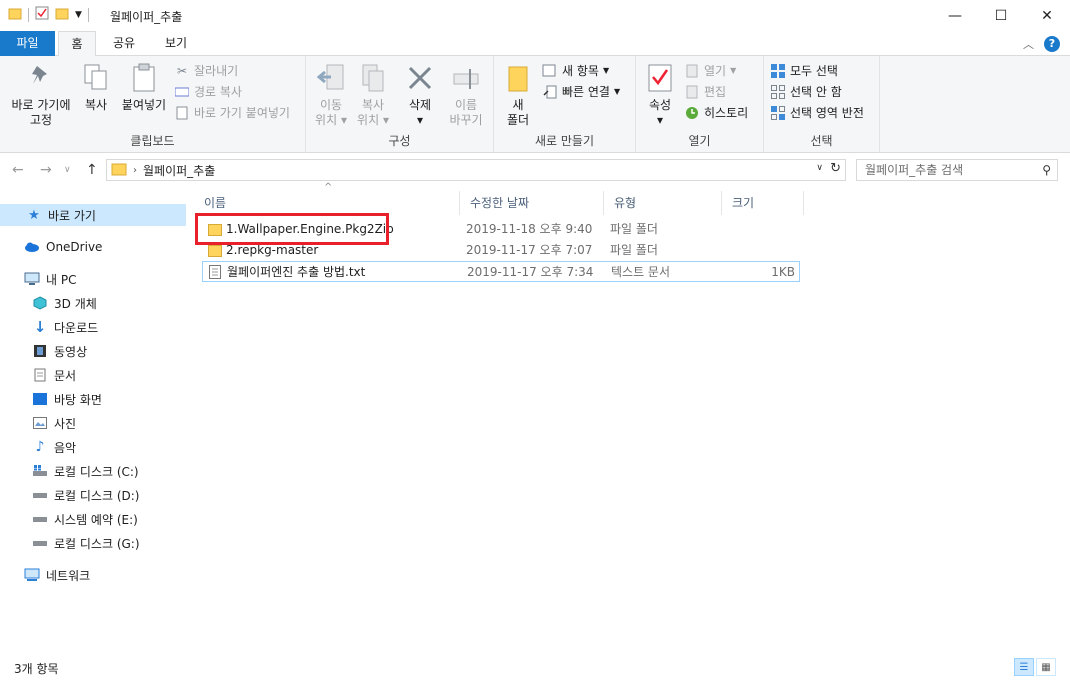 The height and width of the screenshot is (680, 1070). What do you see at coordinates (710, 71) in the screenshot?
I see `open-button: 열기 ▼` at bounding box center [710, 71].